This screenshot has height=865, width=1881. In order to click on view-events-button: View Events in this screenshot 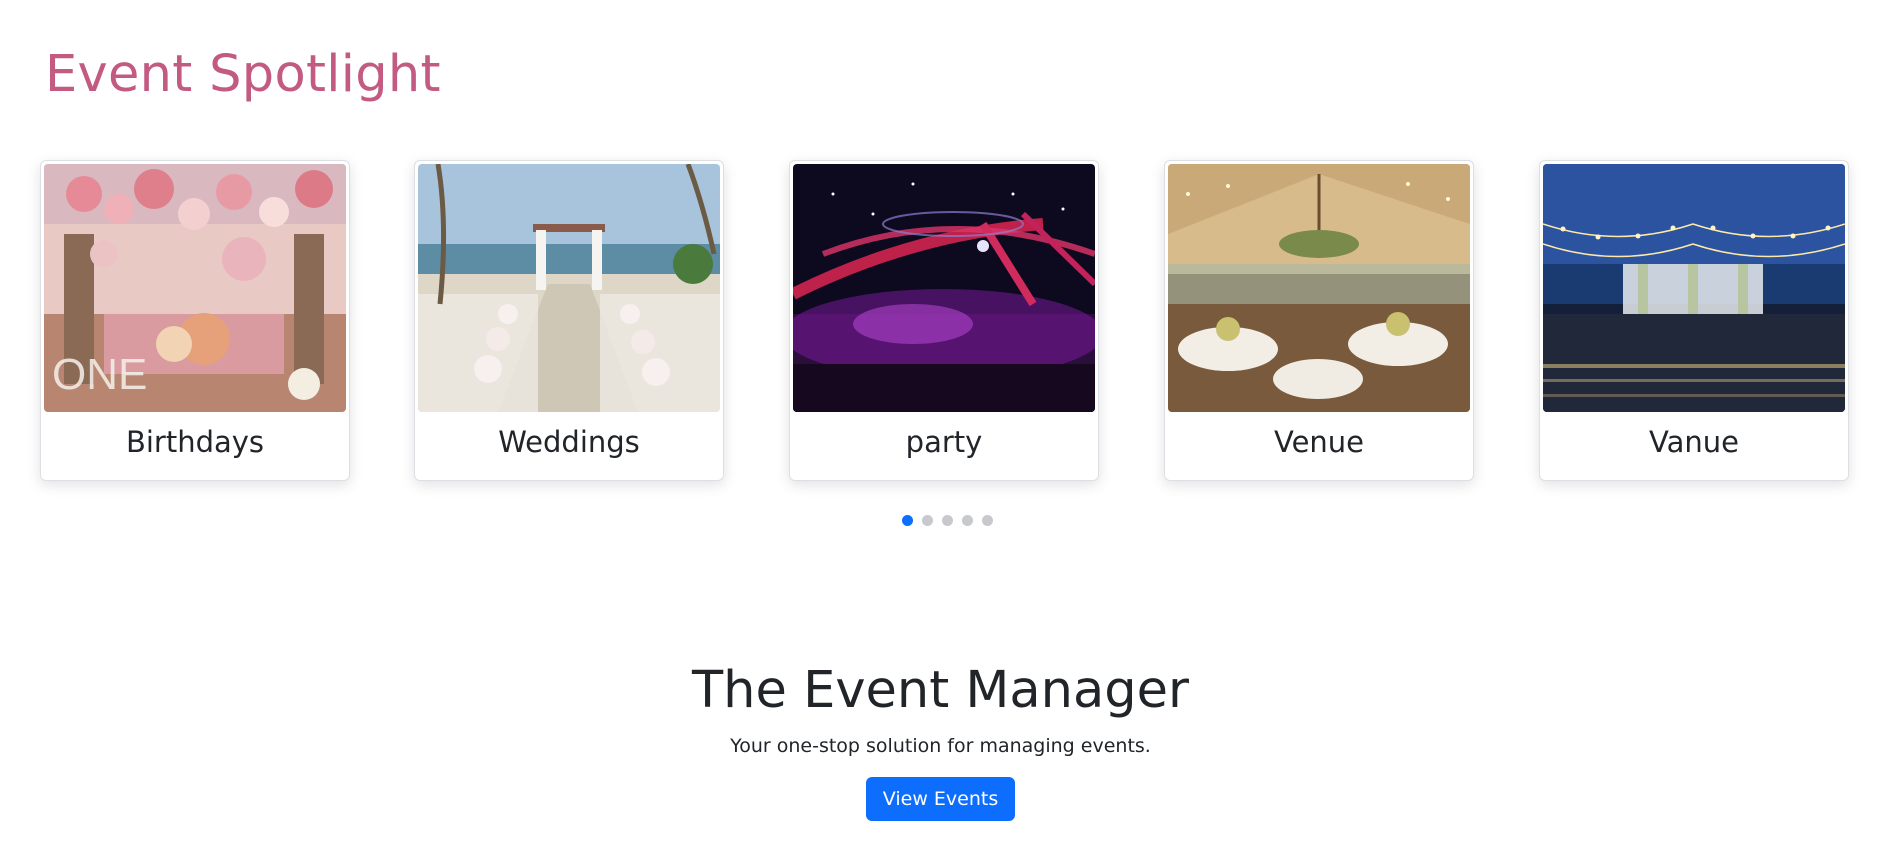, I will do `click(940, 799)`.